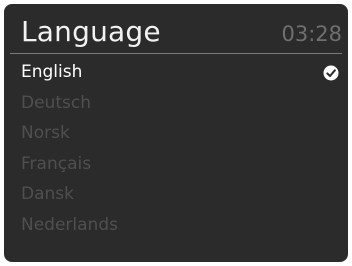  Describe the element at coordinates (311, 34) in the screenshot. I see `clock: 03:28` at that location.